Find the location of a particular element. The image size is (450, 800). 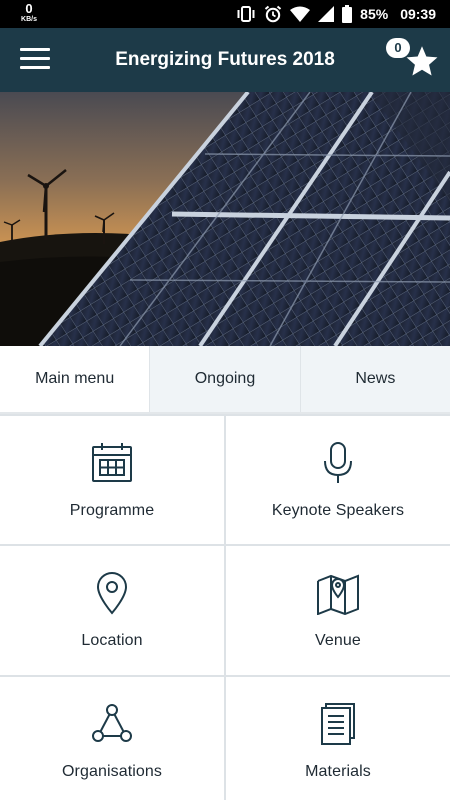

hamburger-menu-icon is located at coordinates (35, 49).